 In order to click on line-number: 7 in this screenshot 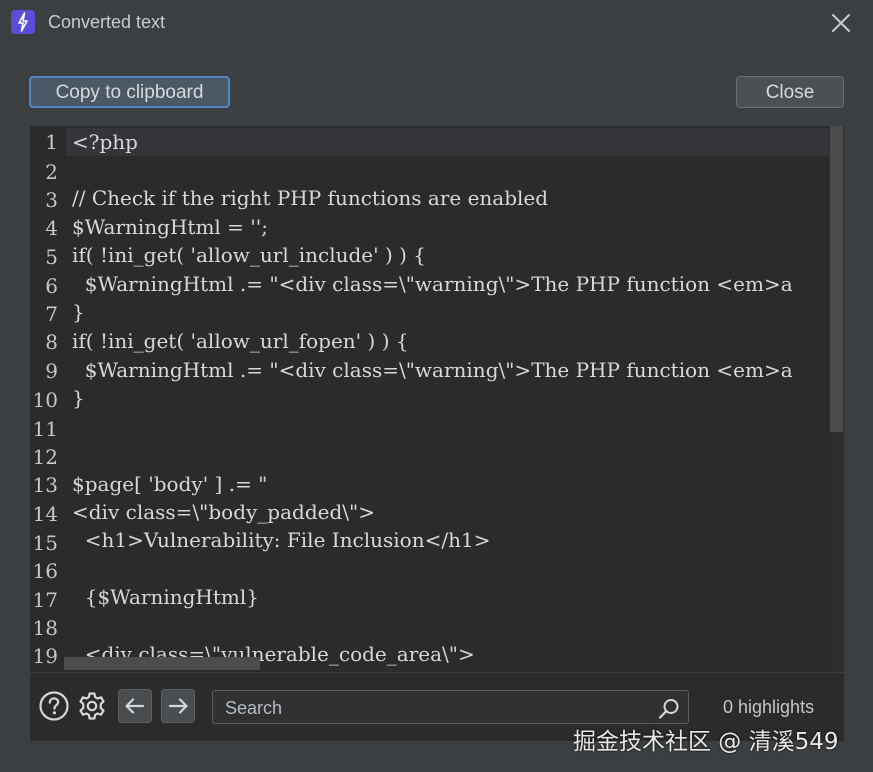, I will do `click(51, 314)`.